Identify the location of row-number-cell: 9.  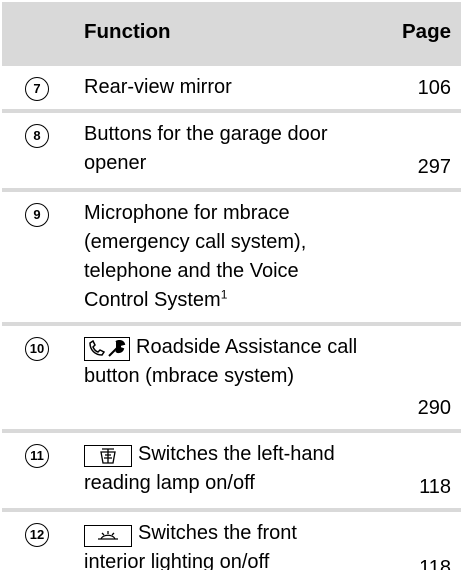
(37, 256).